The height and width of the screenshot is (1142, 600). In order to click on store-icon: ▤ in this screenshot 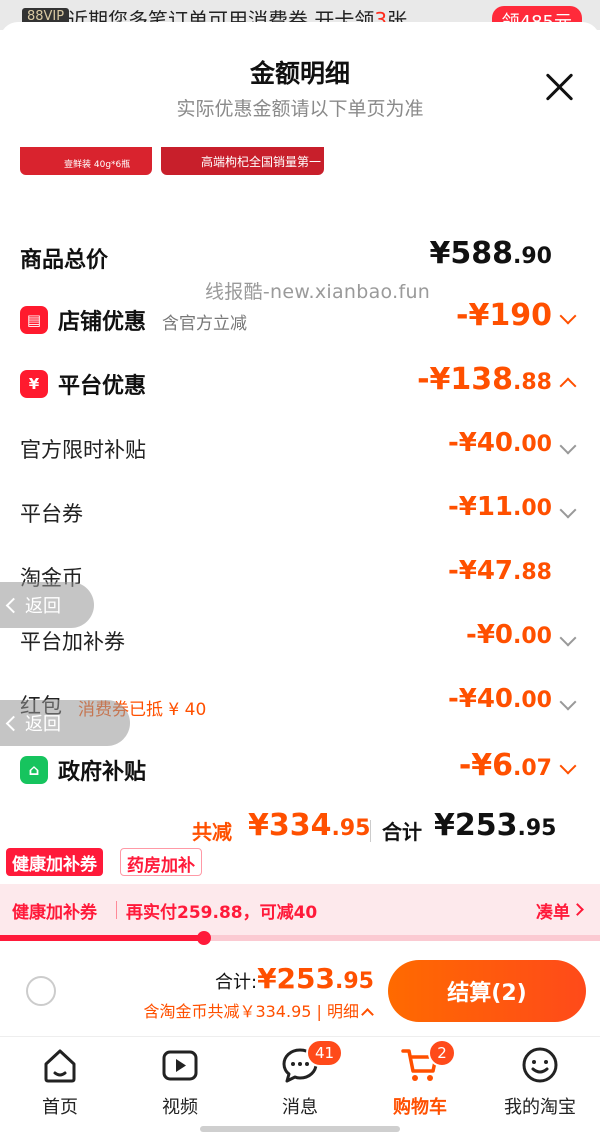, I will do `click(34, 320)`.